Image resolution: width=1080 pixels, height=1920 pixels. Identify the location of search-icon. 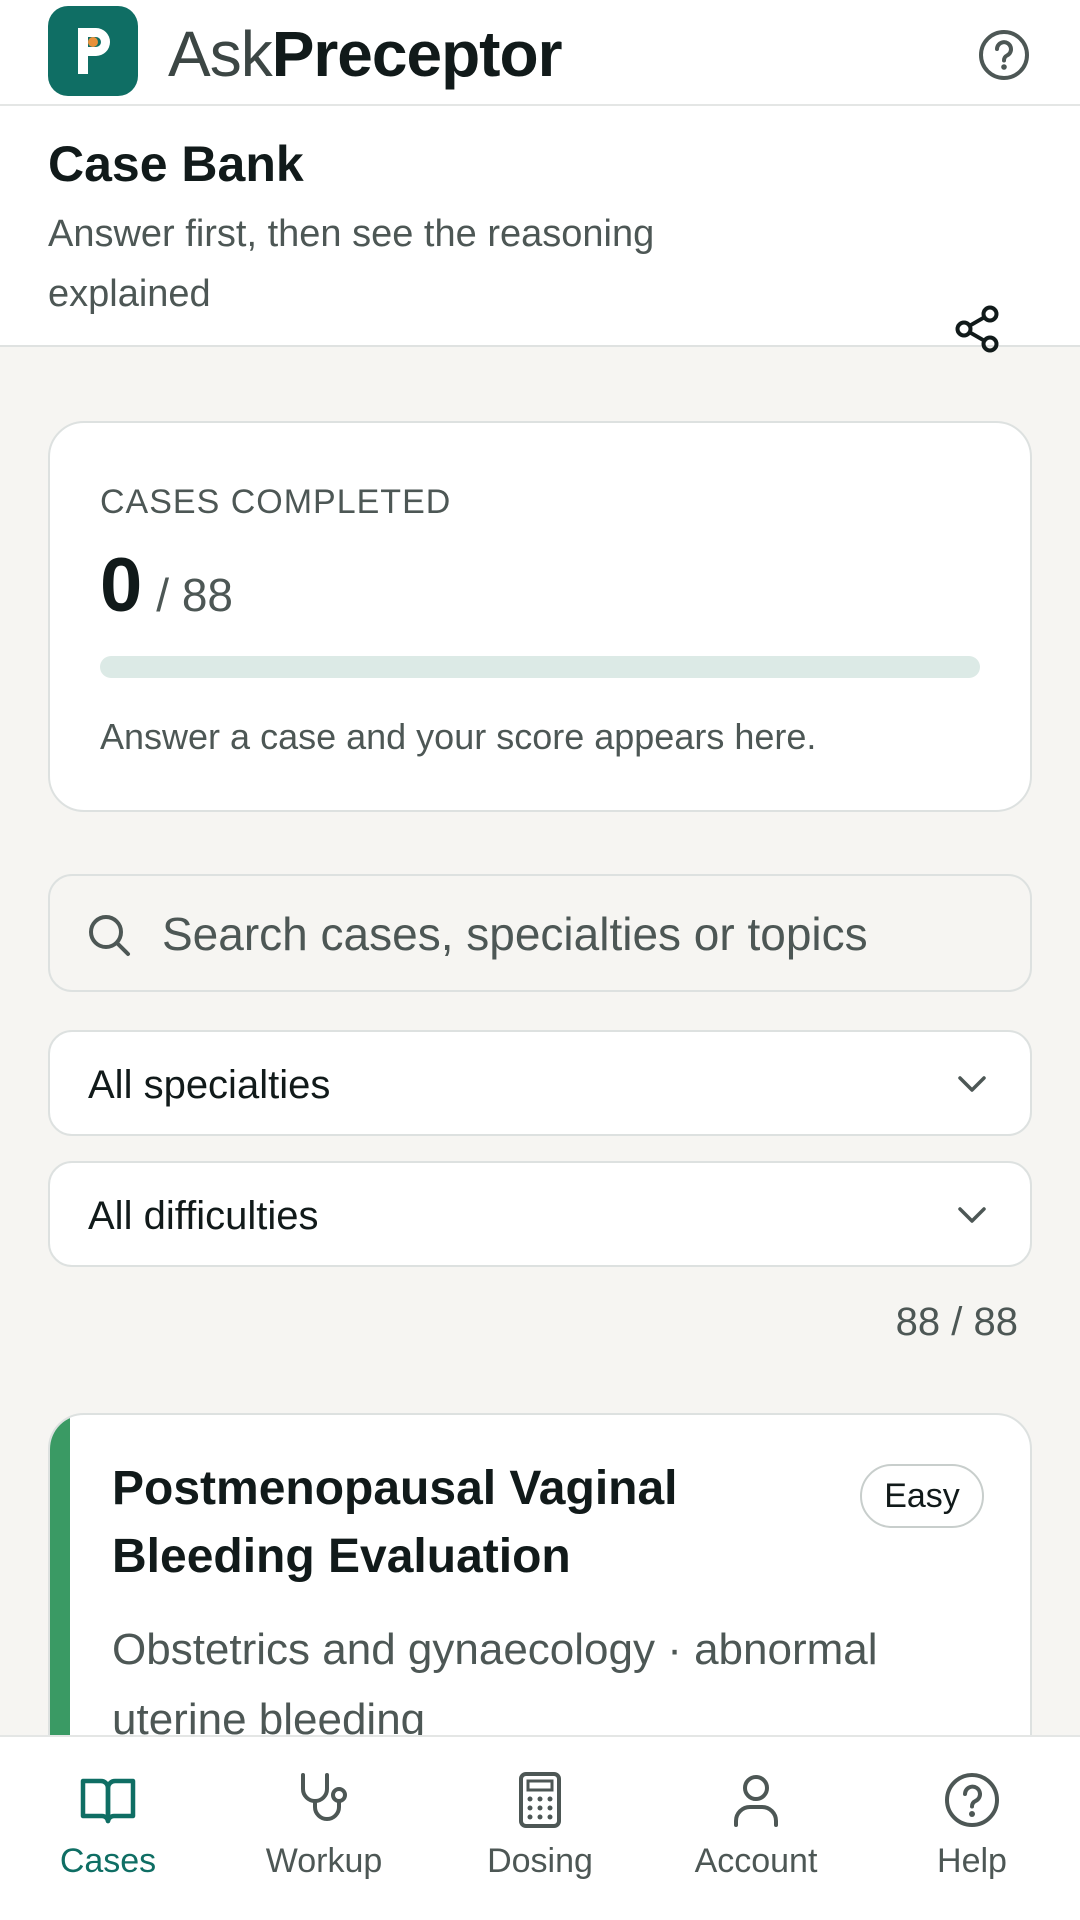
(109, 935).